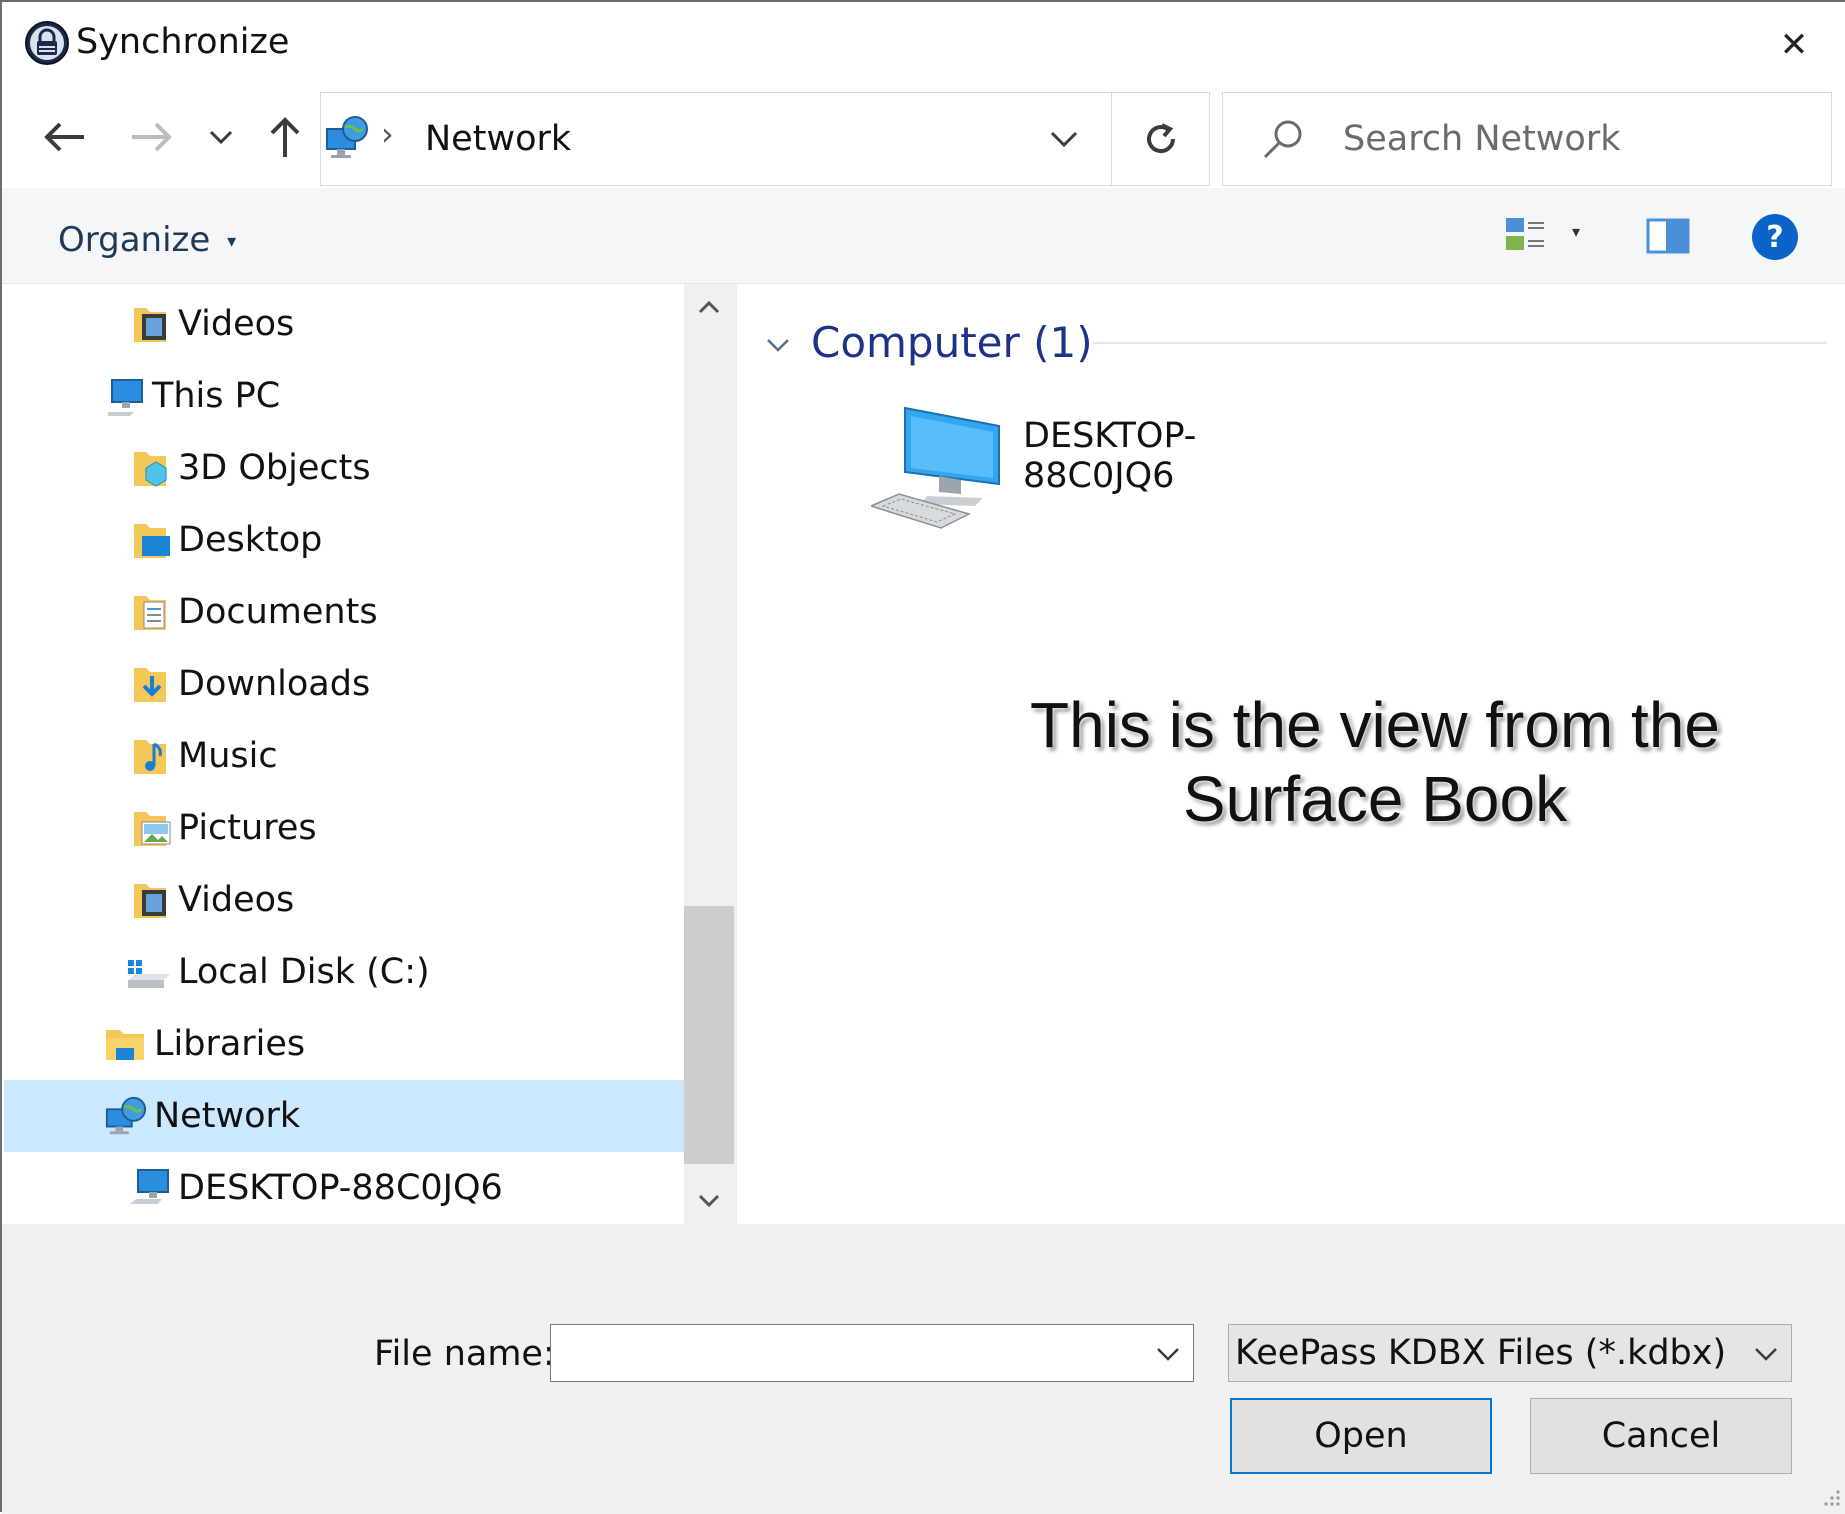 The width and height of the screenshot is (1845, 1514). Describe the element at coordinates (149, 974) in the screenshot. I see `local-disk-icon` at that location.